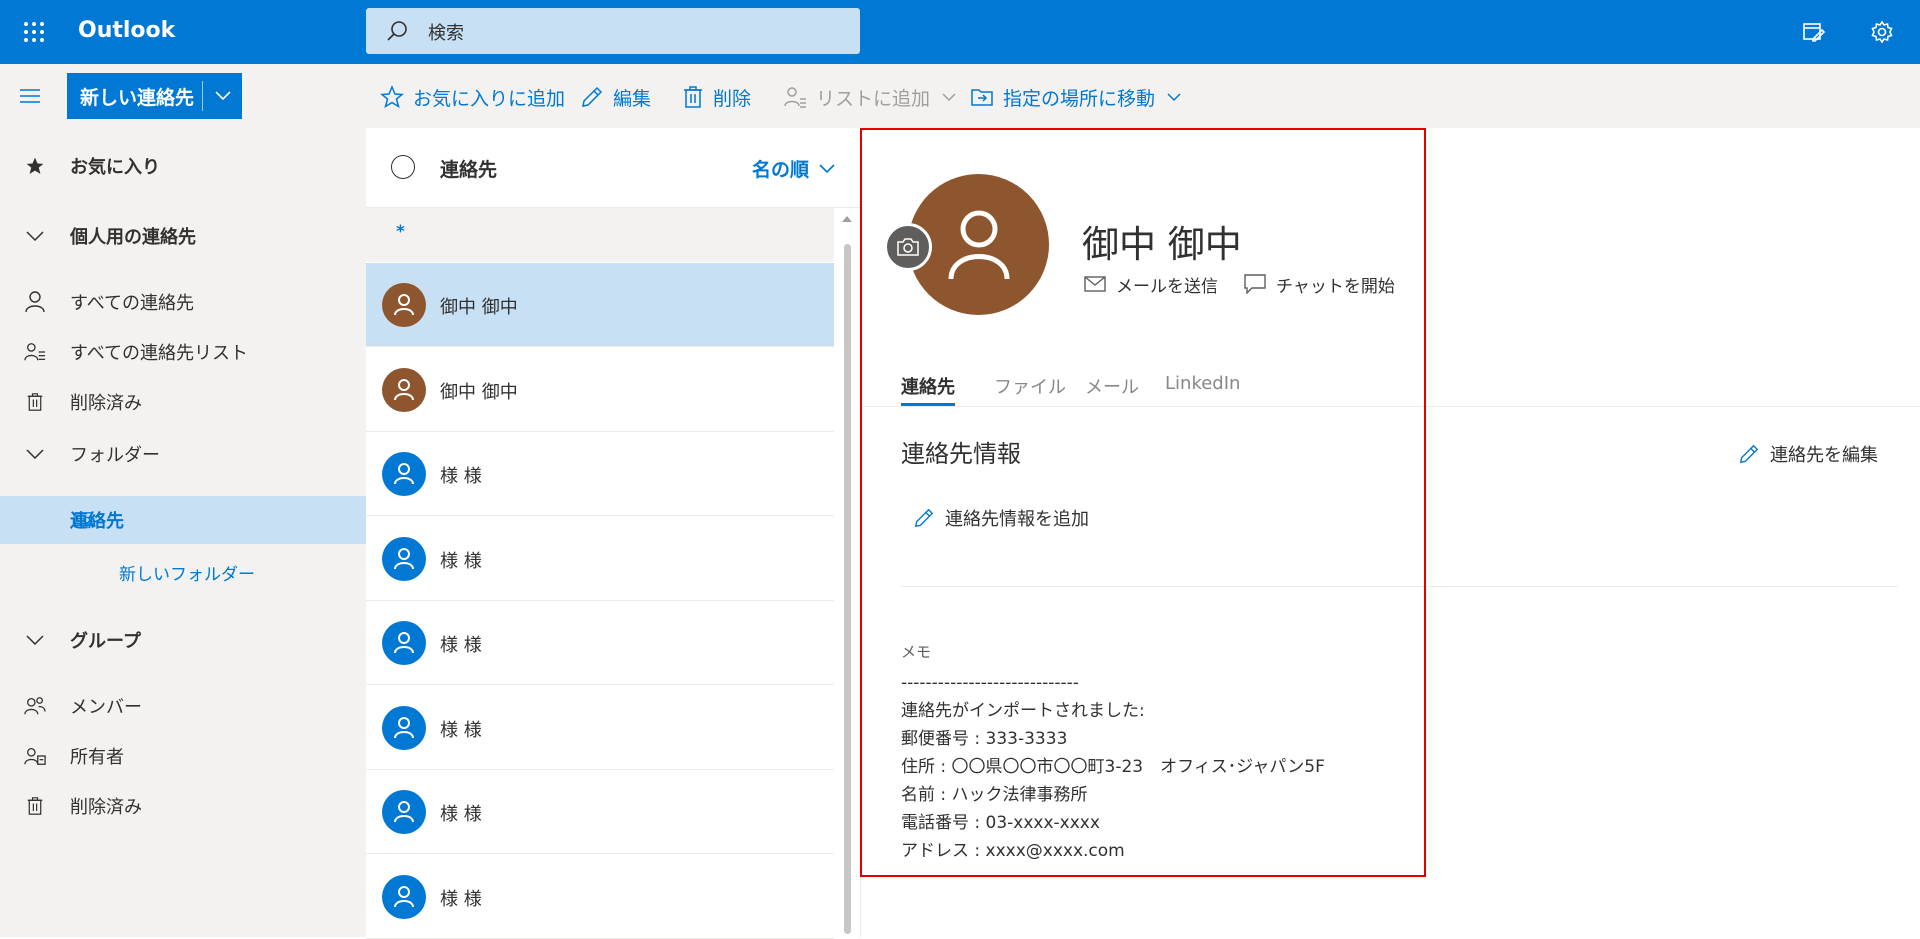 The width and height of the screenshot is (1920, 939). What do you see at coordinates (982, 97) in the screenshot?
I see `folder-move-icon` at bounding box center [982, 97].